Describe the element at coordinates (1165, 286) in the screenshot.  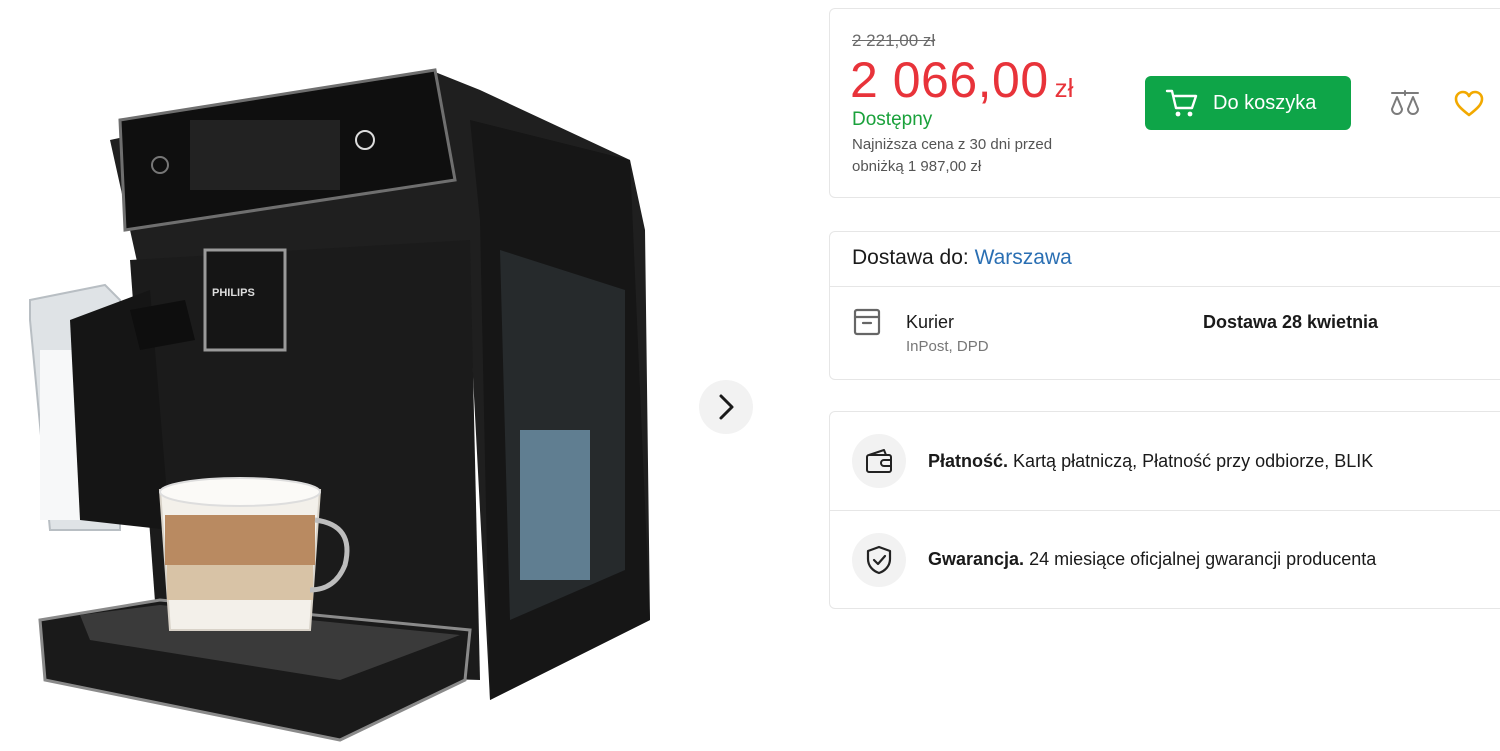
I see `divider` at that location.